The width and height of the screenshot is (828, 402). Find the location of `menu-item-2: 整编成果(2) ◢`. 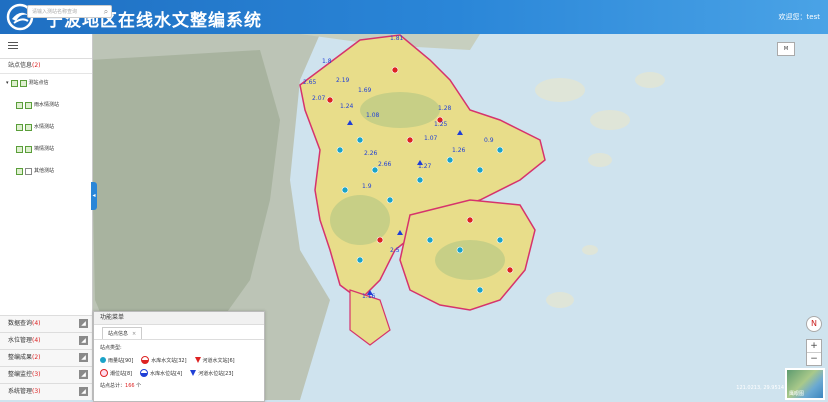

menu-item-2: 整编成果(2) ◢ is located at coordinates (46, 357).